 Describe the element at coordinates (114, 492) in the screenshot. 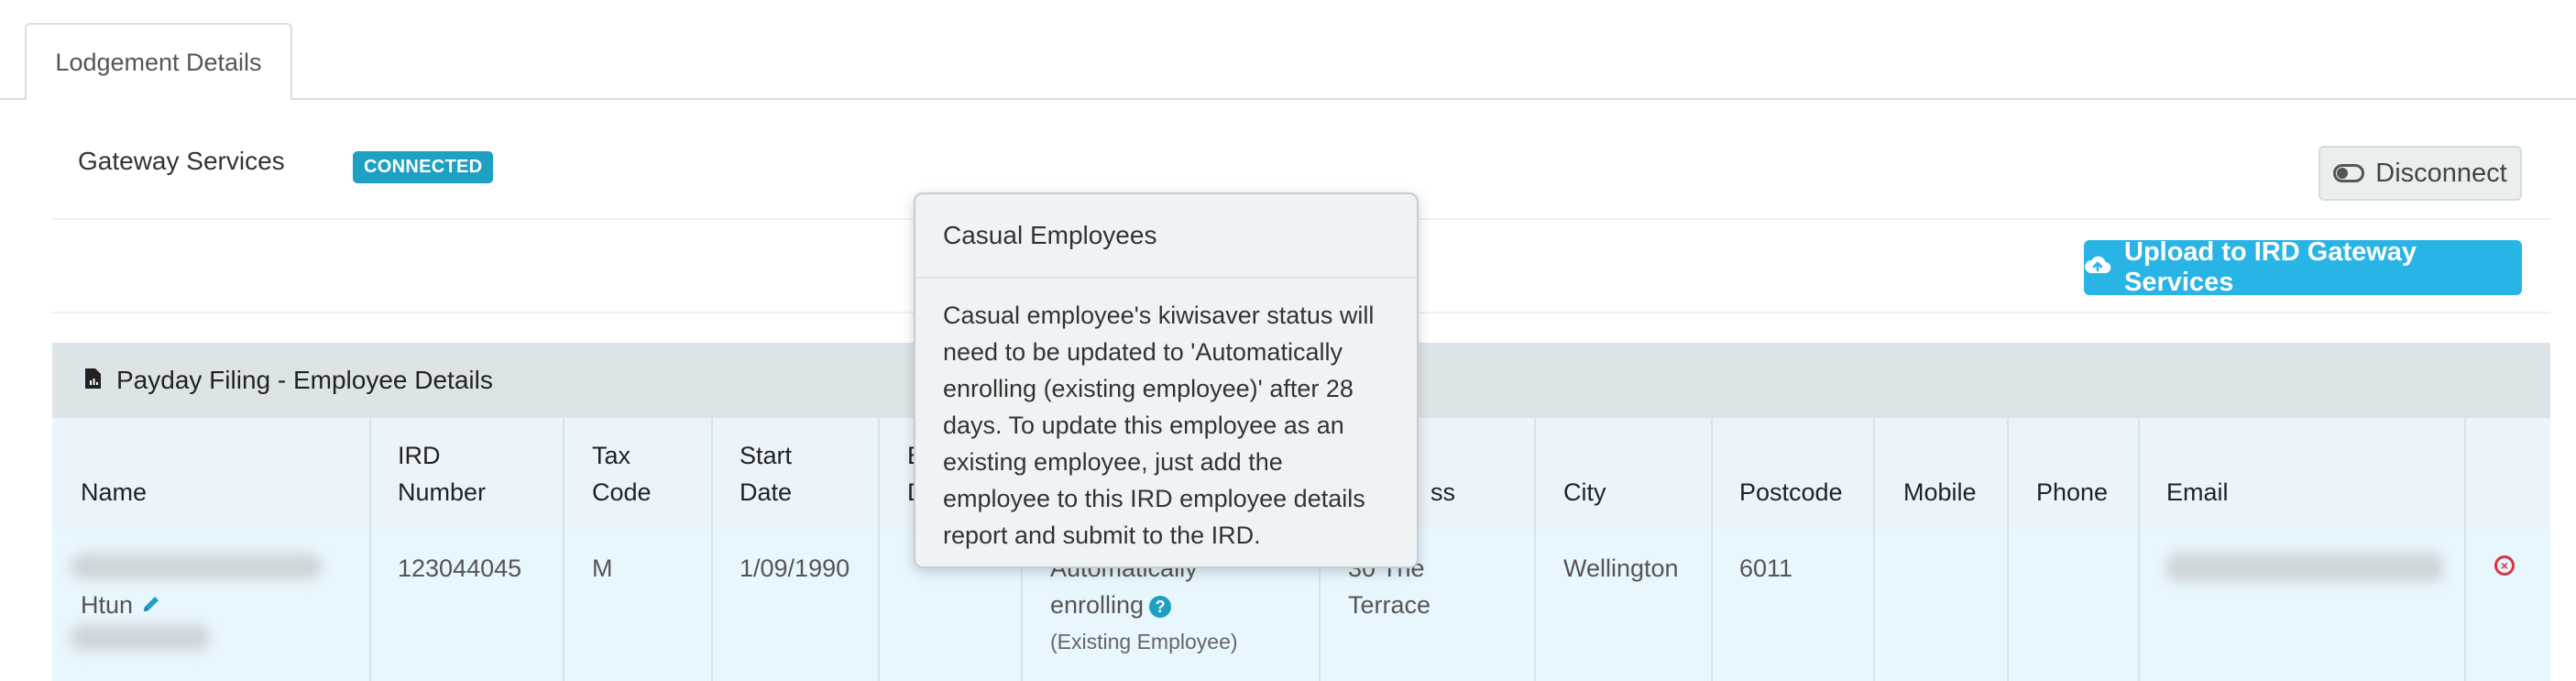

I see `col-header-name: Name` at that location.